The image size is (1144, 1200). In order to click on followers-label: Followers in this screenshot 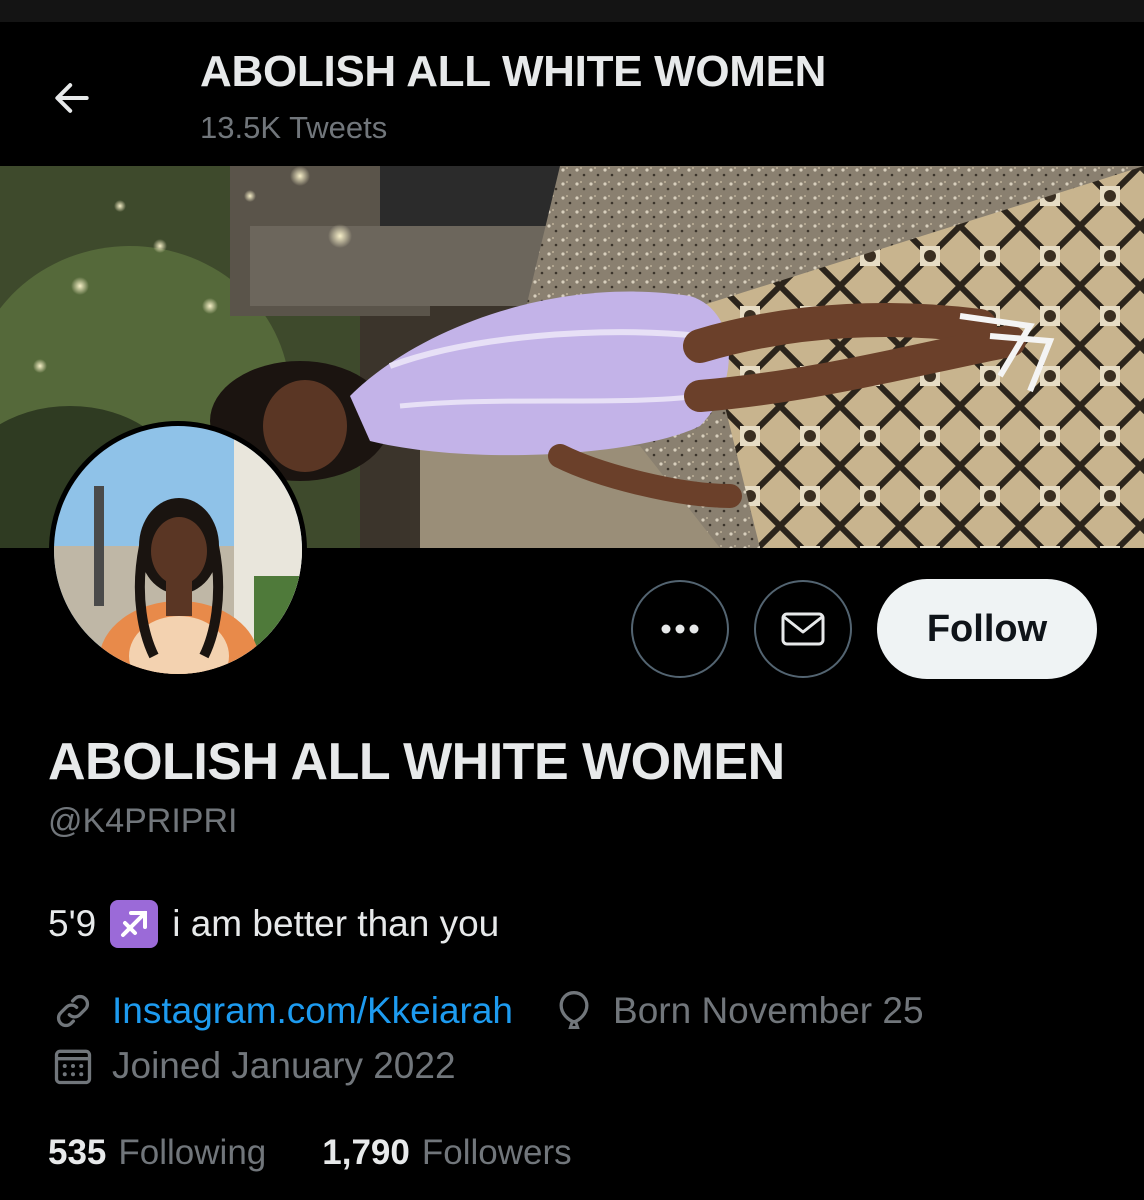, I will do `click(496, 1152)`.